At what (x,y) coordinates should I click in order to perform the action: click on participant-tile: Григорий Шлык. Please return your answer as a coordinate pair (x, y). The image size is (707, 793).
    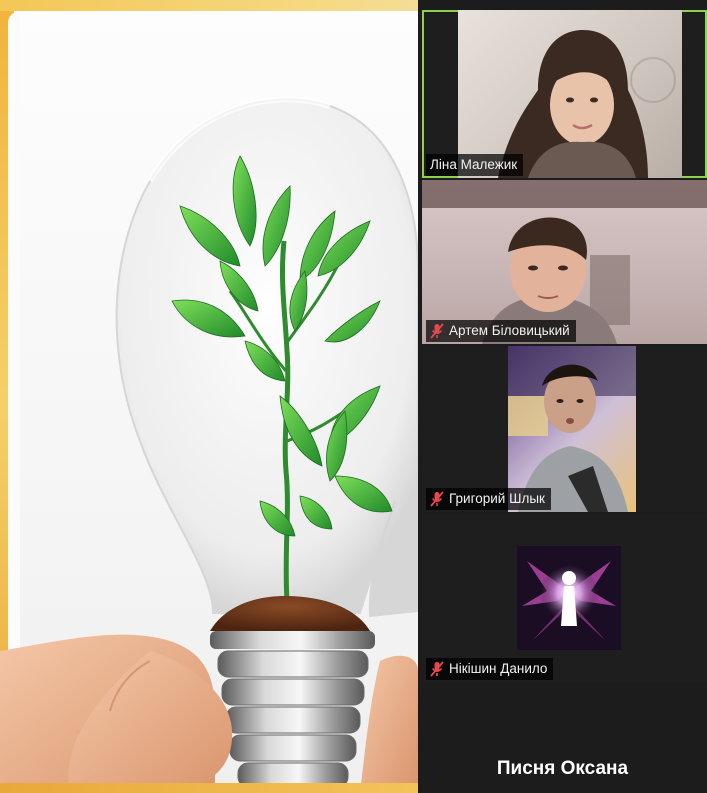
    Looking at the image, I should click on (564, 429).